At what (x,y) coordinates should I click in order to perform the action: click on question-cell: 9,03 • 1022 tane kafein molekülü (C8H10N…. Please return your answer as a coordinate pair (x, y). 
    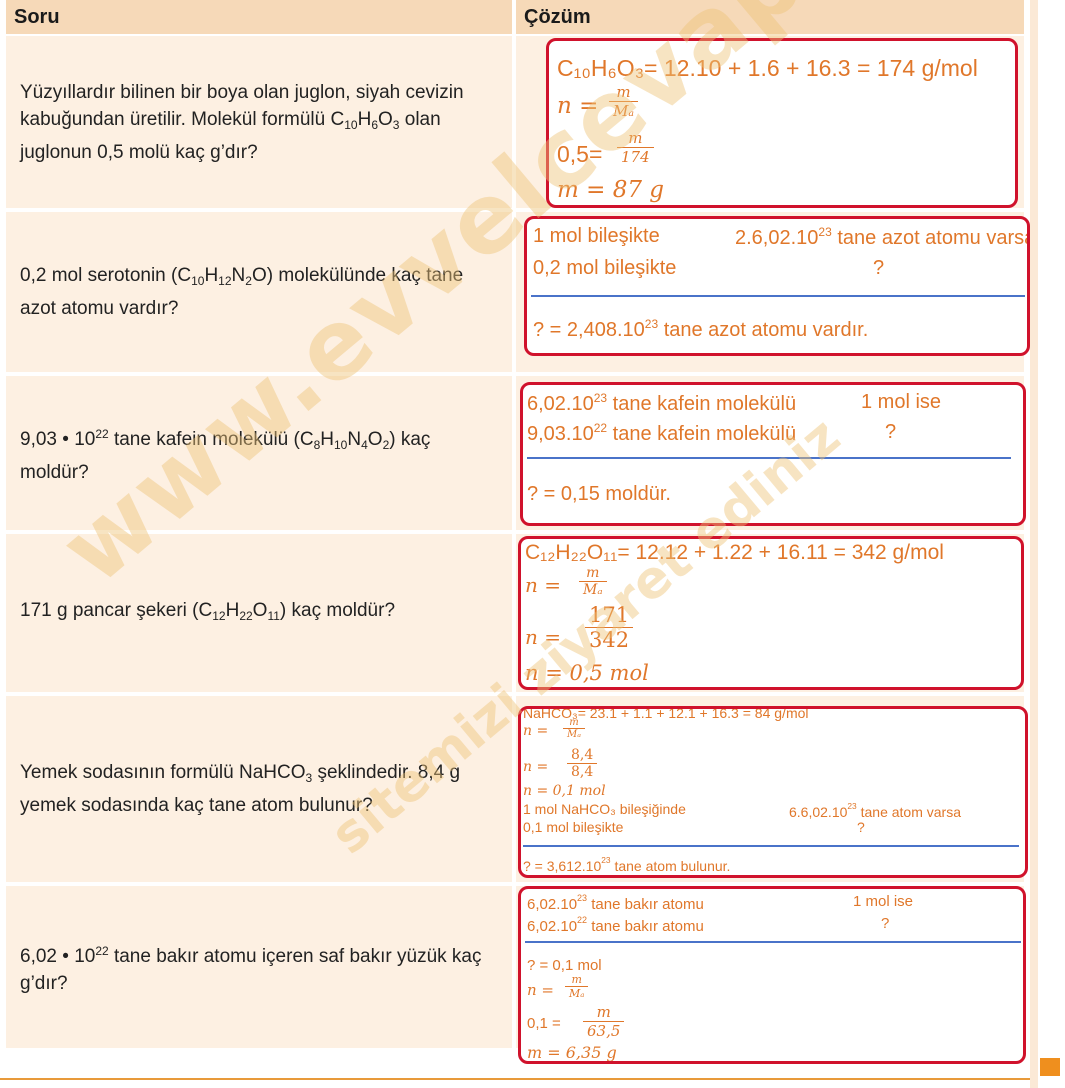
    Looking at the image, I should click on (259, 453).